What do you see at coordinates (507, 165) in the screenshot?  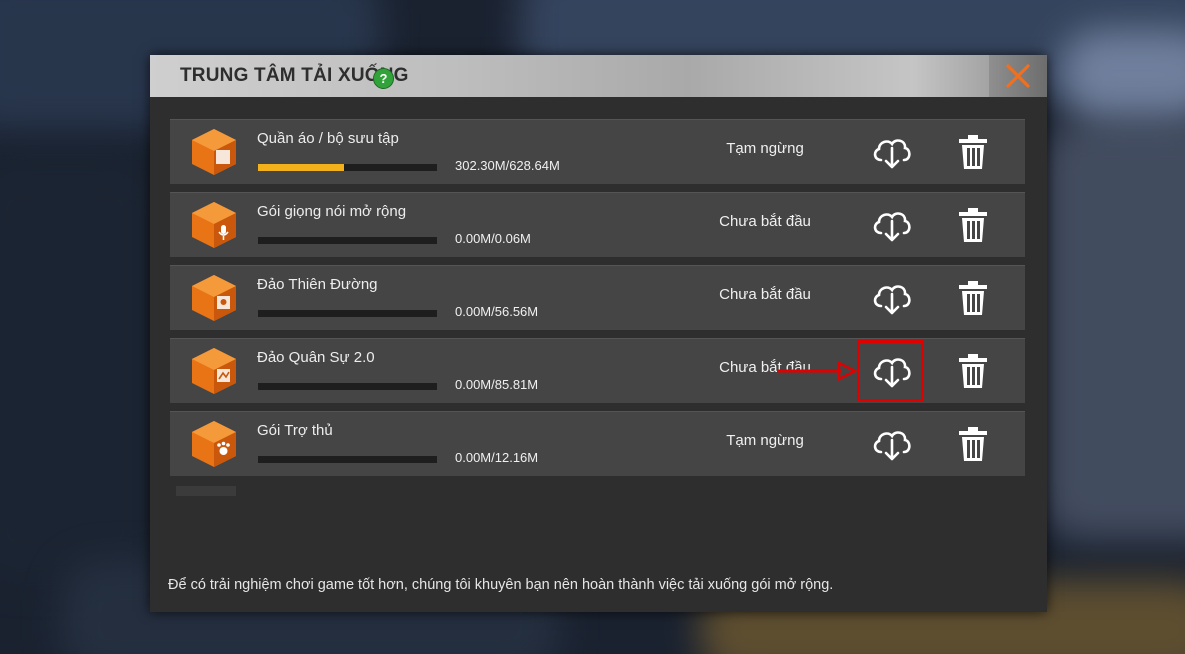 I see `package-size: 302.30M/628.64M` at bounding box center [507, 165].